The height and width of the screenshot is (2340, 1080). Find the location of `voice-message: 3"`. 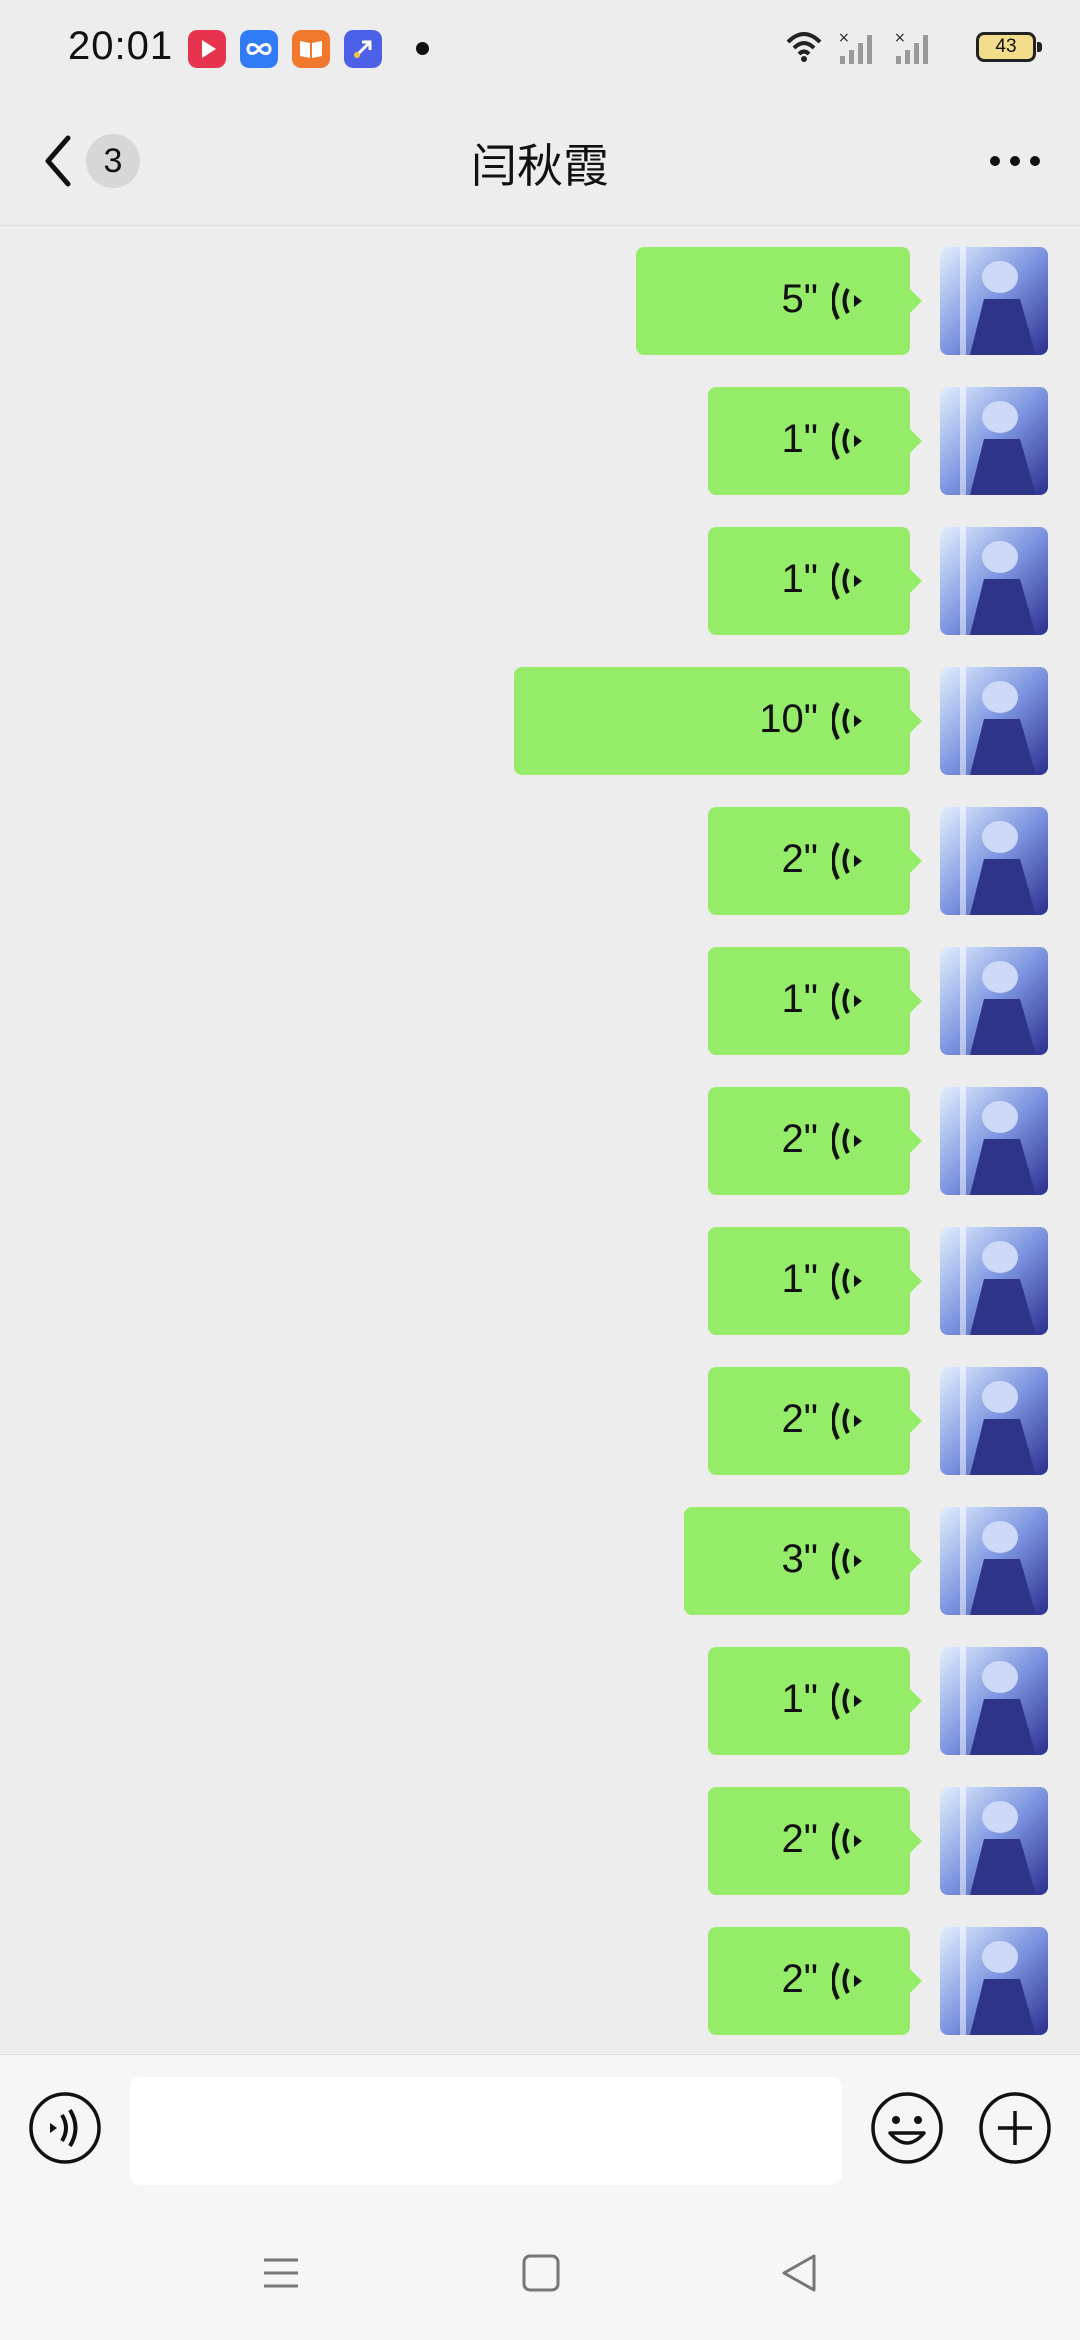

voice-message: 3" is located at coordinates (866, 1561).